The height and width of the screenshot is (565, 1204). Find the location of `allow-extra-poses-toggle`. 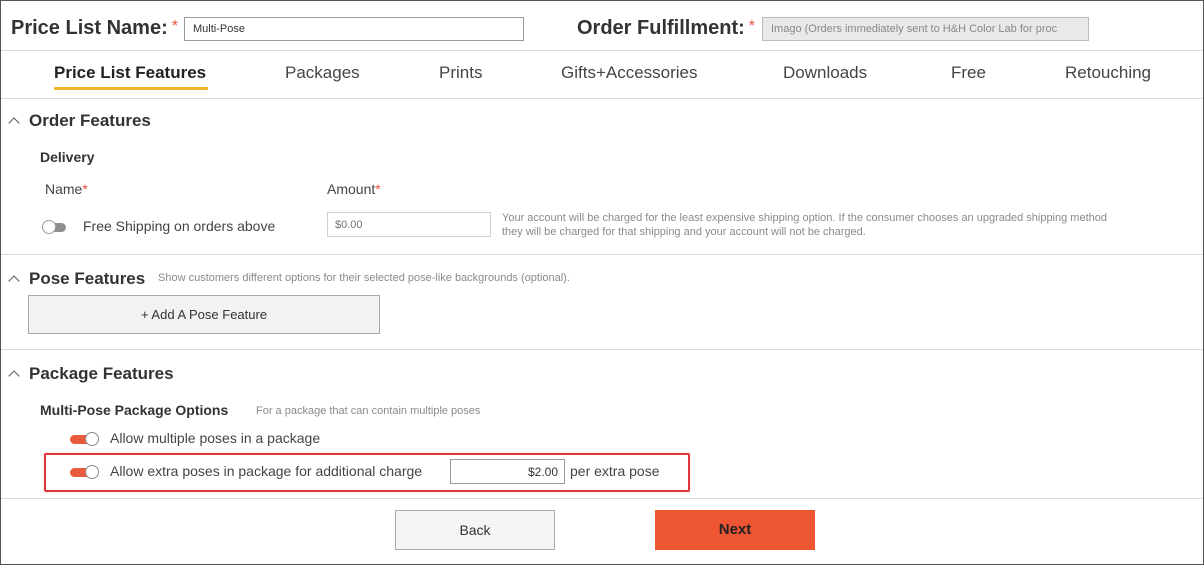

allow-extra-poses-toggle is located at coordinates (85, 472).